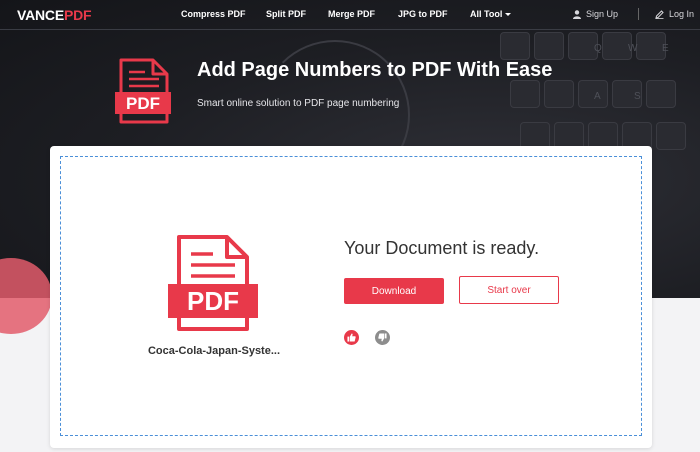  I want to click on signup-link: Sign Up, so click(595, 14).